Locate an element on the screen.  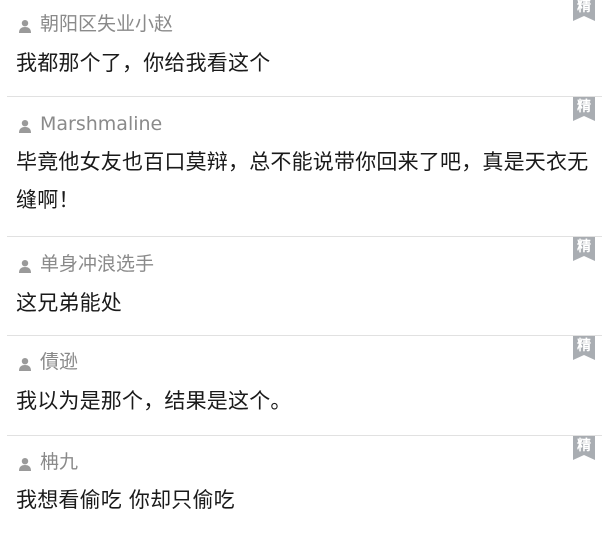
comment-content: 我都那个了，你给我看这个 is located at coordinates (143, 63).